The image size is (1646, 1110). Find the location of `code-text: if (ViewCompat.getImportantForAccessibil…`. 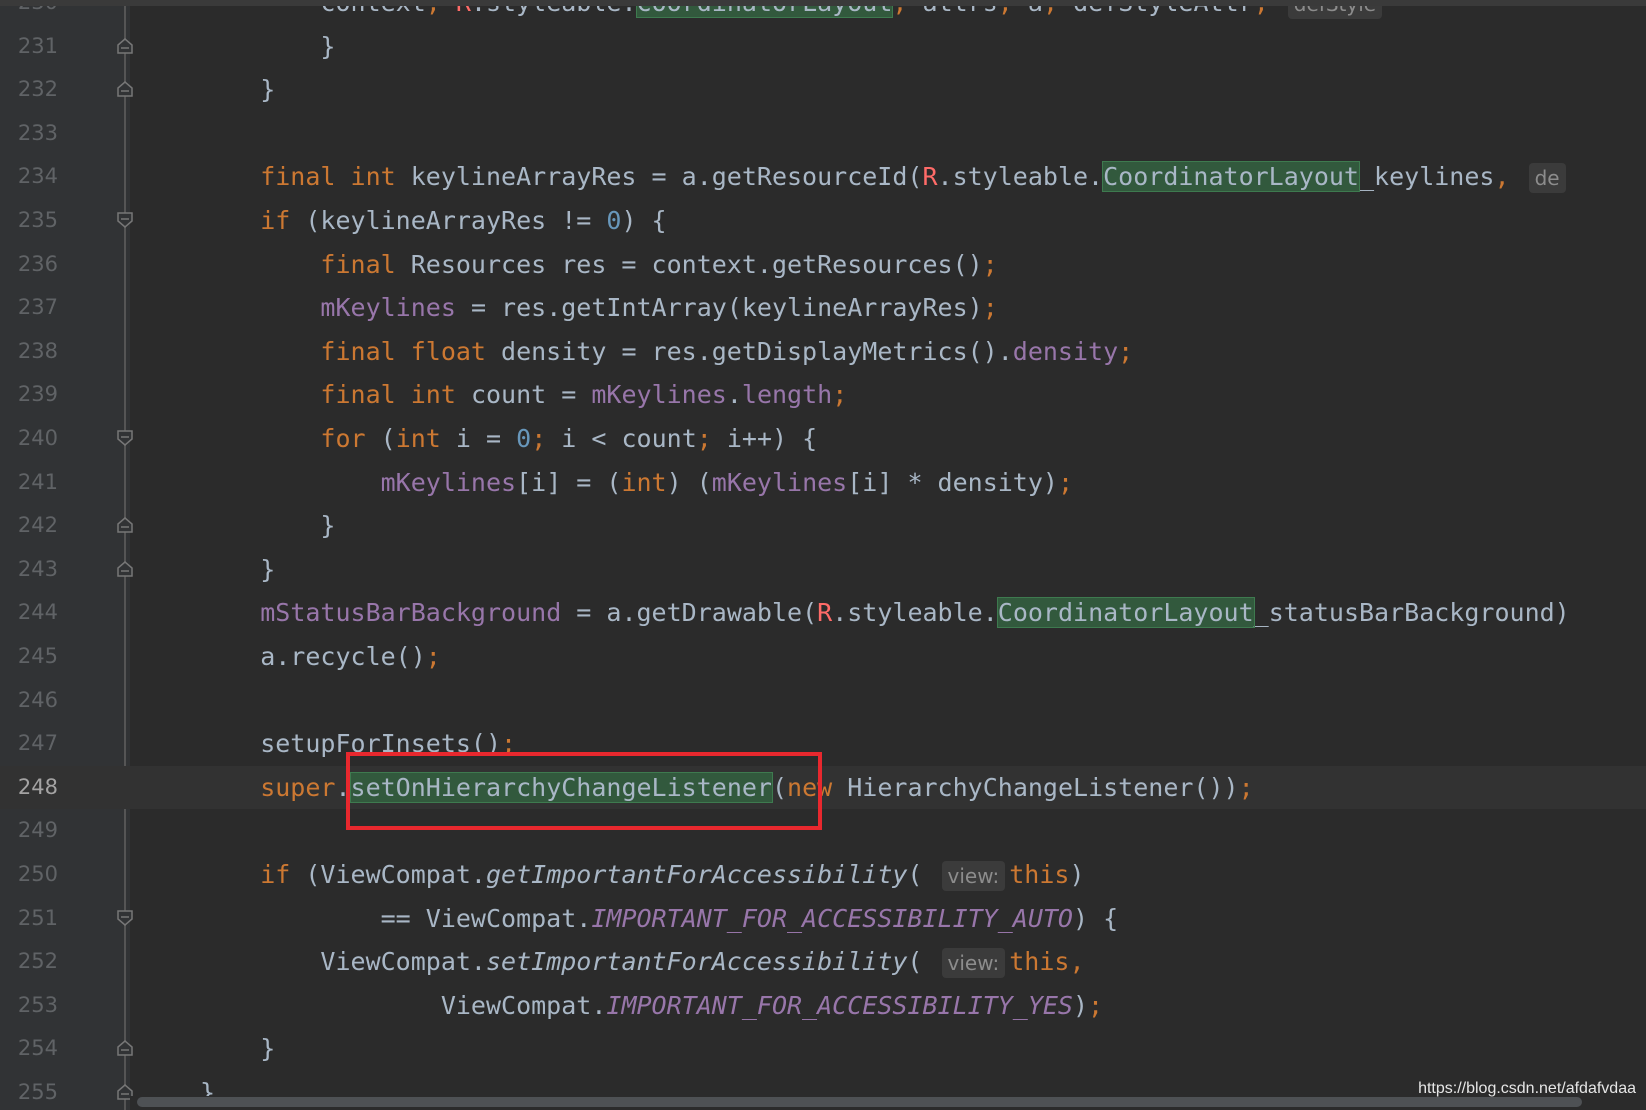

code-text: if (ViewCompat.getImportantForAccessibil… is located at coordinates (642, 875).